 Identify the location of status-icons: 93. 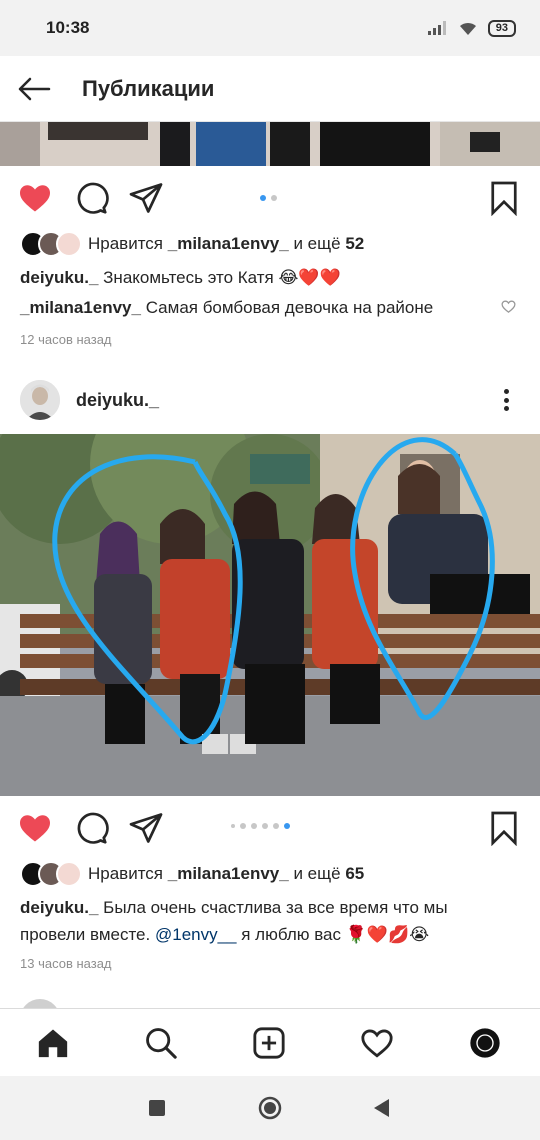
(471, 28).